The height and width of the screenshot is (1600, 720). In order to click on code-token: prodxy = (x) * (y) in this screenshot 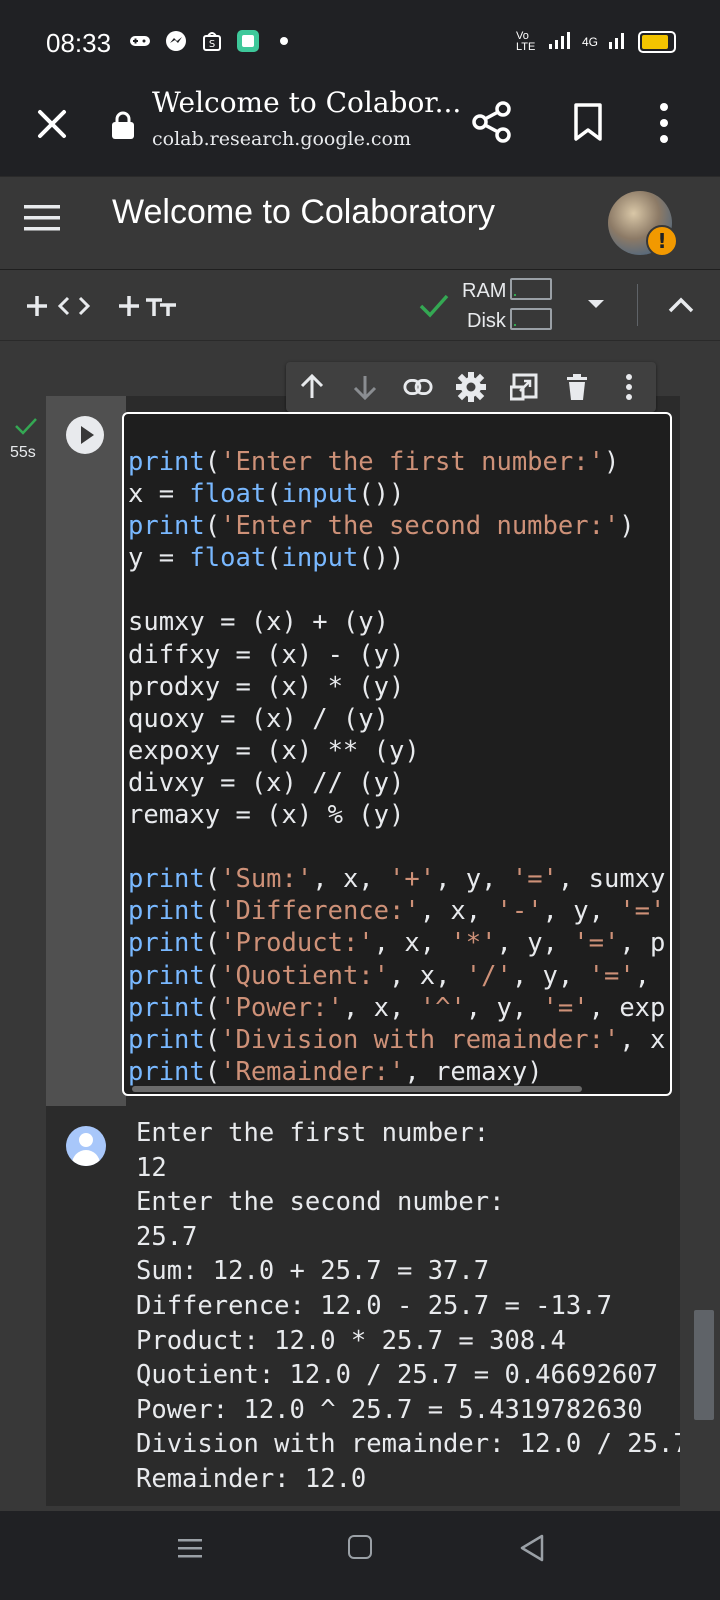, I will do `click(266, 686)`.